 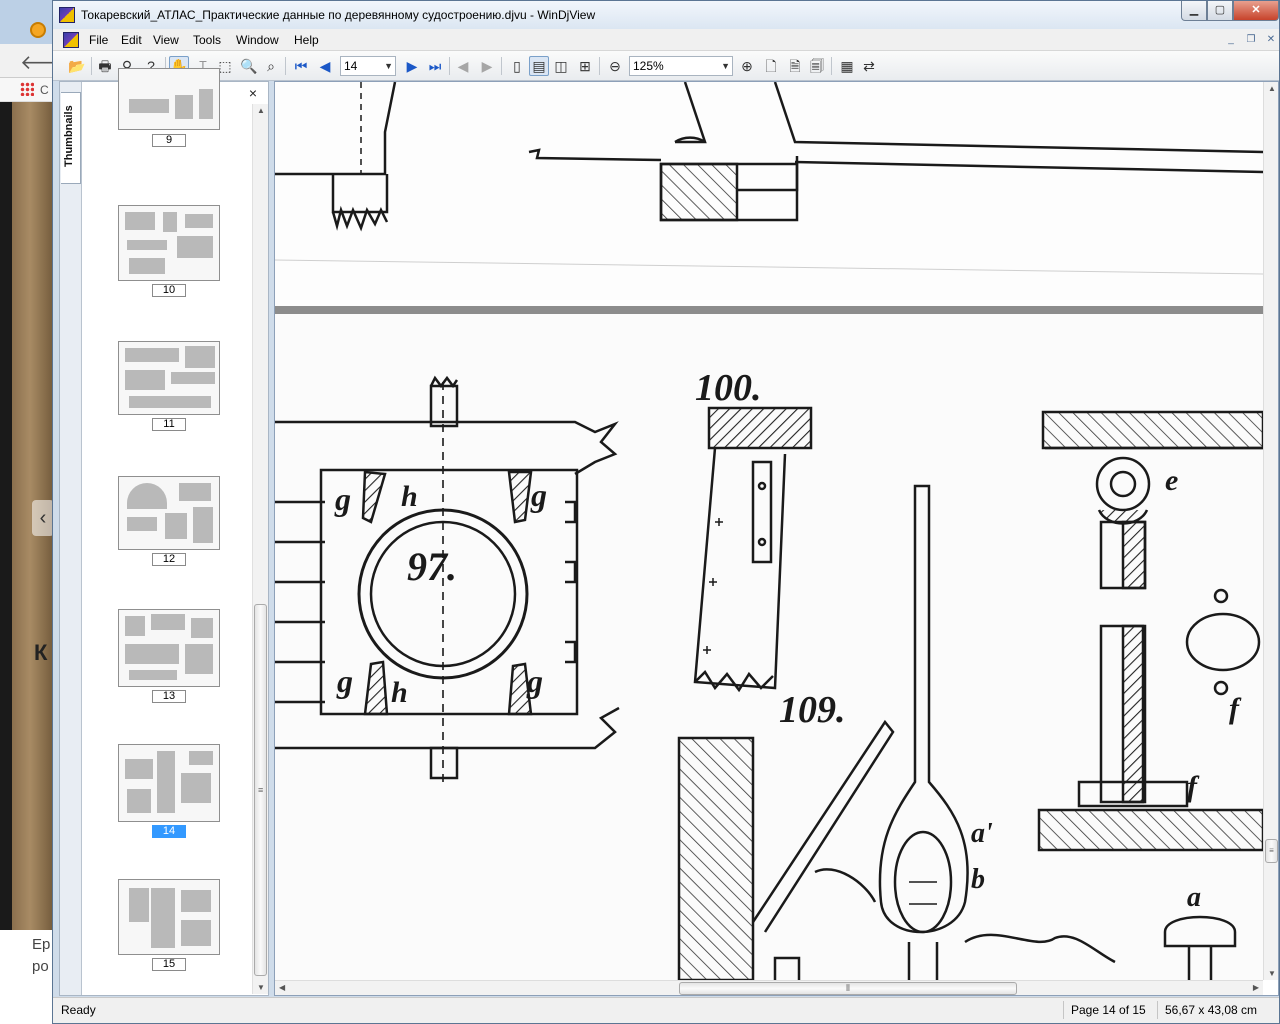 I want to click on document-horizontal-scrollbar: ◀ ⦀ ▶, so click(x=769, y=987).